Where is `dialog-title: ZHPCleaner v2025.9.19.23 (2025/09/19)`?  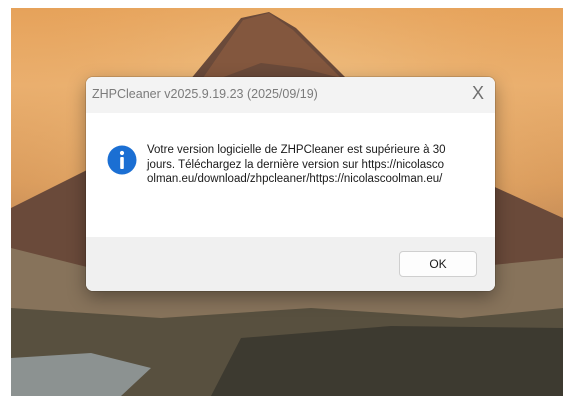
dialog-title: ZHPCleaner v2025.9.19.23 (2025/09/19) is located at coordinates (205, 94).